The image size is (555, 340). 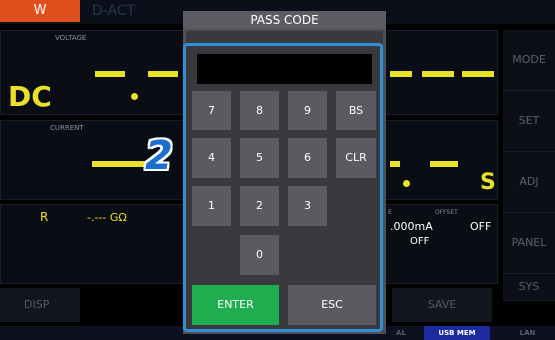 I want to click on step-number-callout: 2, so click(x=159, y=156).